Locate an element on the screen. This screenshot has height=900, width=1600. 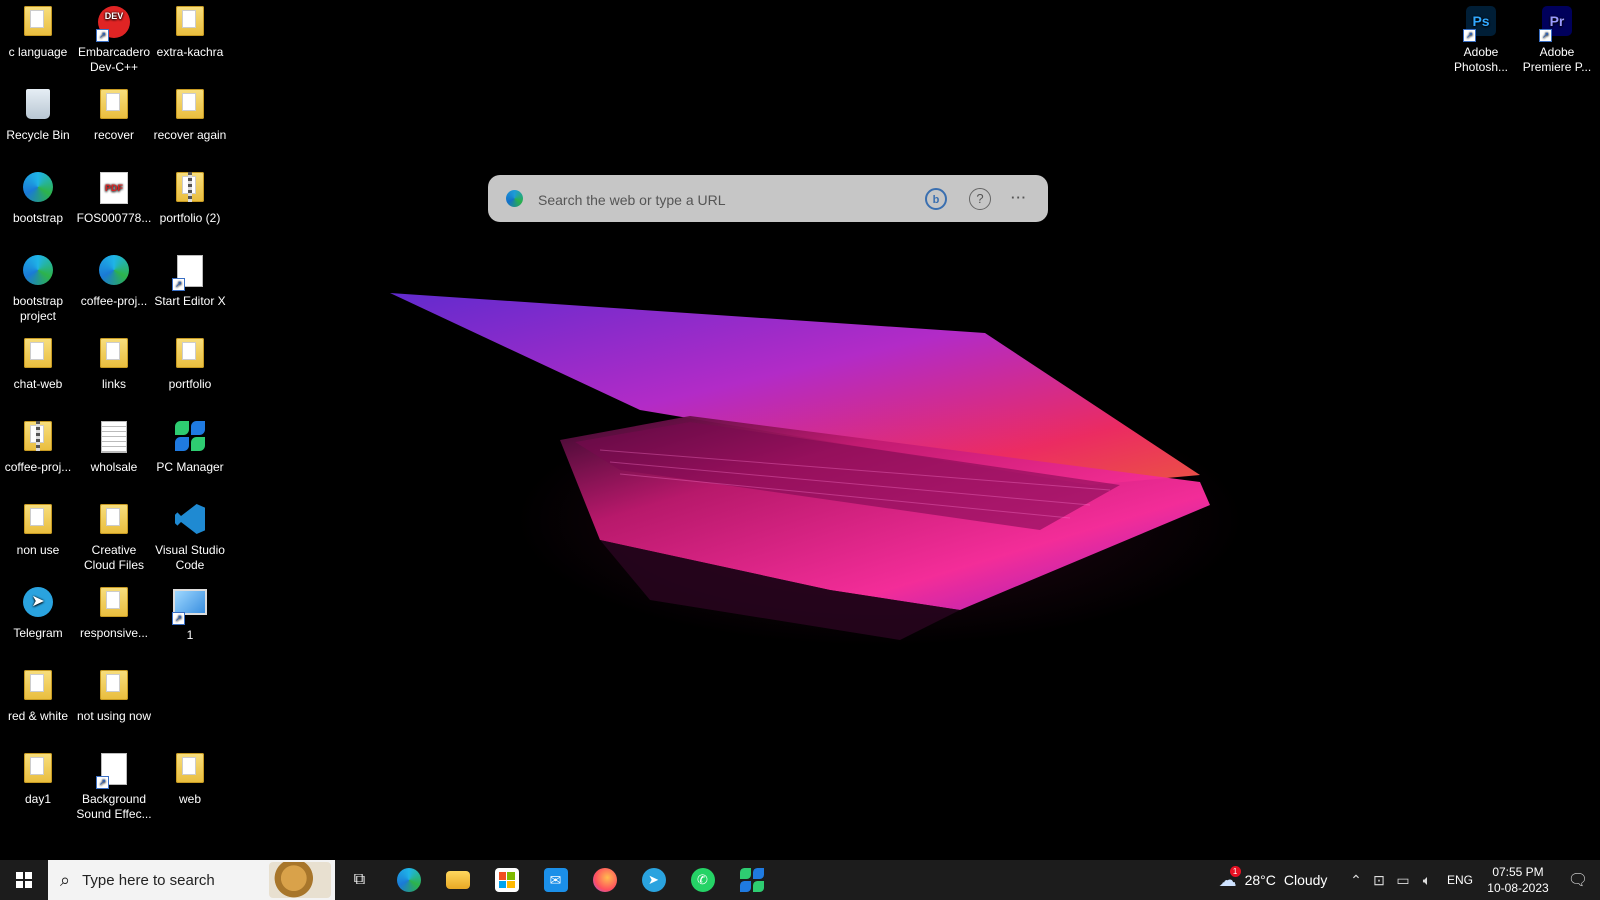
taskbar-search-input is located at coordinates (167, 880).